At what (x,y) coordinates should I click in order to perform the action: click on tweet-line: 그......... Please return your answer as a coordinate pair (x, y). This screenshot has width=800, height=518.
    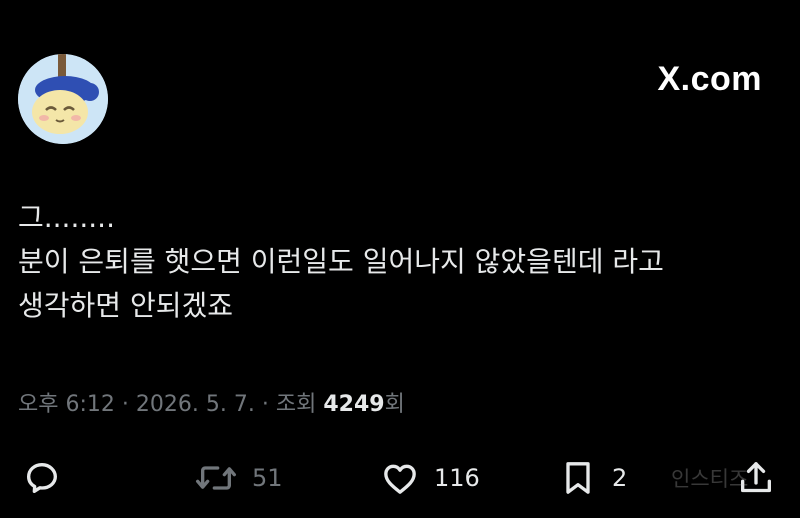
    Looking at the image, I should click on (66, 217).